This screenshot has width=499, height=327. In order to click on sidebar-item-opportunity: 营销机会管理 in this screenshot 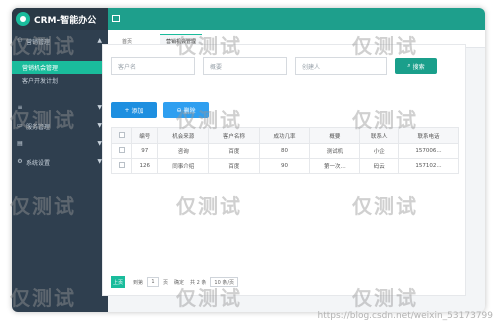, I will do `click(60, 67)`.